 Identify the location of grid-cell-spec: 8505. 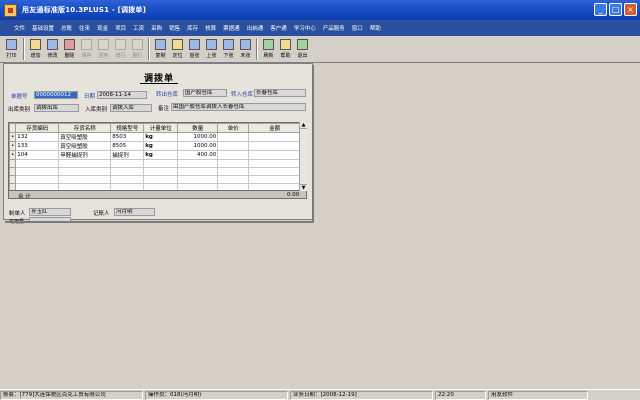
(127, 146).